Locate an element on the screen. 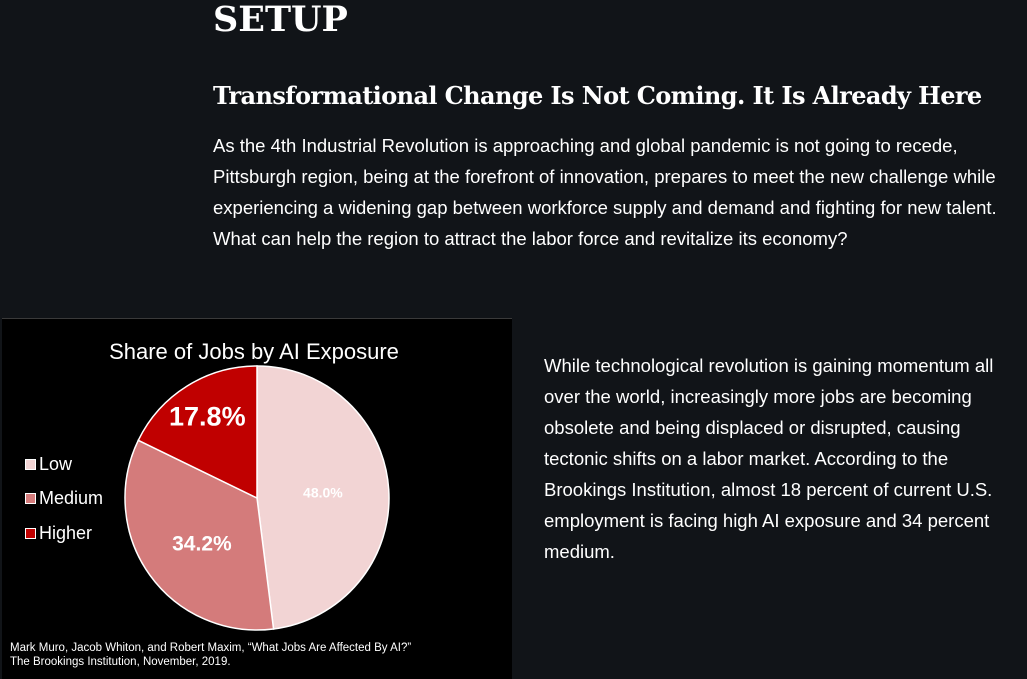 The height and width of the screenshot is (679, 1027). legend-label: Higher is located at coordinates (66, 532).